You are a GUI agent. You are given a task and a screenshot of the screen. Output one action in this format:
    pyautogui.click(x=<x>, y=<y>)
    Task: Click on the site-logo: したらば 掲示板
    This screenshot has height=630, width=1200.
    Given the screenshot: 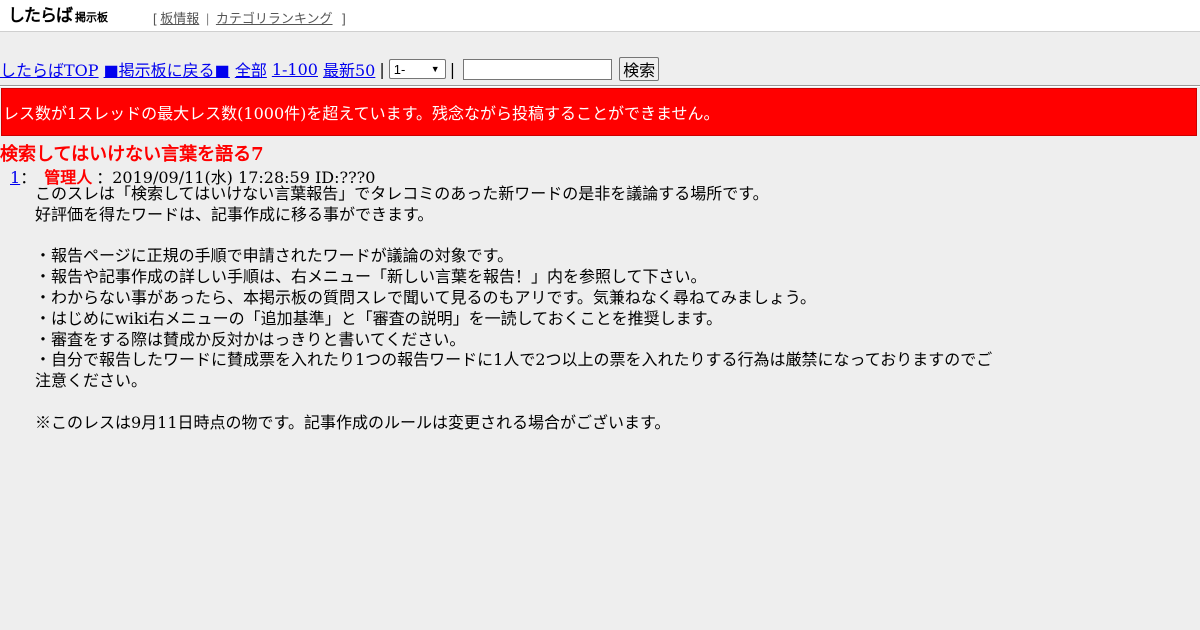 What is the action you would take?
    pyautogui.click(x=58, y=16)
    